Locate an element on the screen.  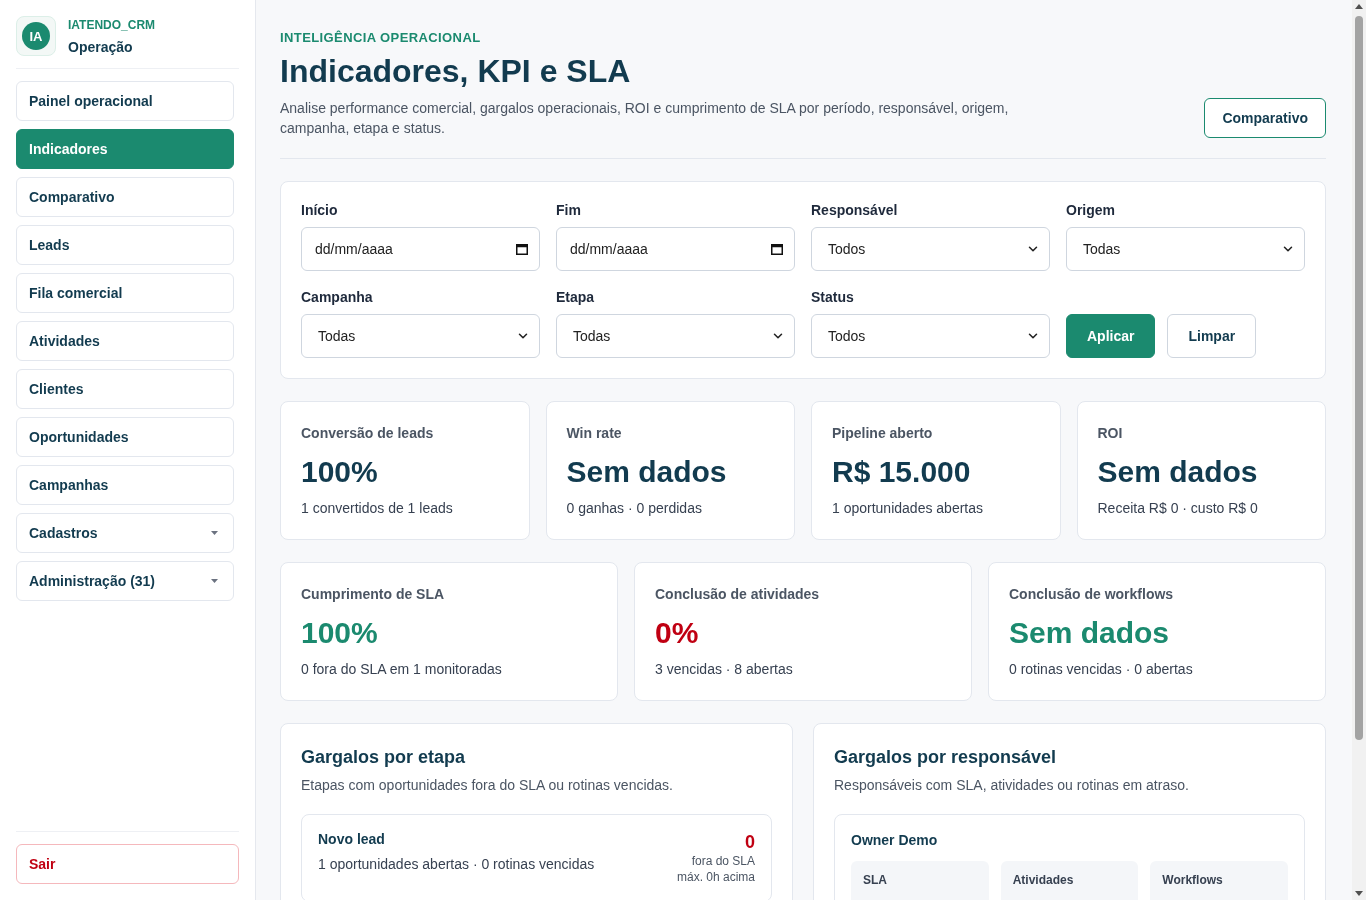
panel-title: Gargalos por etapa is located at coordinates (384, 757).